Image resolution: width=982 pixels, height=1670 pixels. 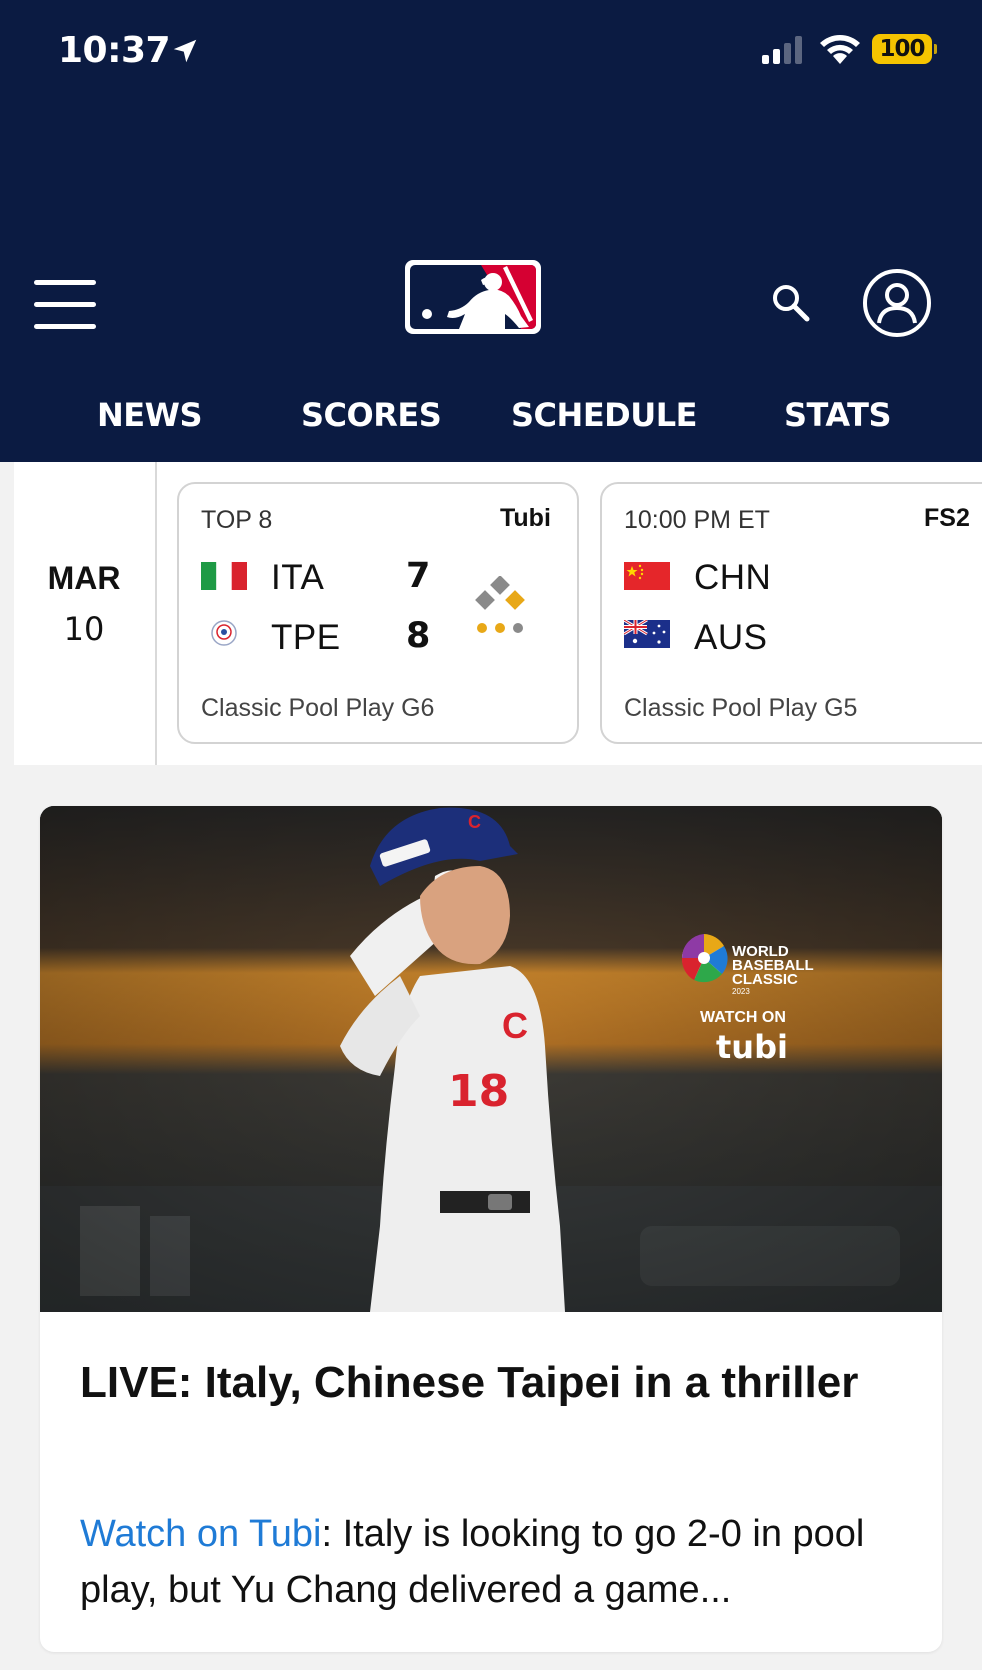 What do you see at coordinates (418, 636) in the screenshot?
I see `team-score: 8` at bounding box center [418, 636].